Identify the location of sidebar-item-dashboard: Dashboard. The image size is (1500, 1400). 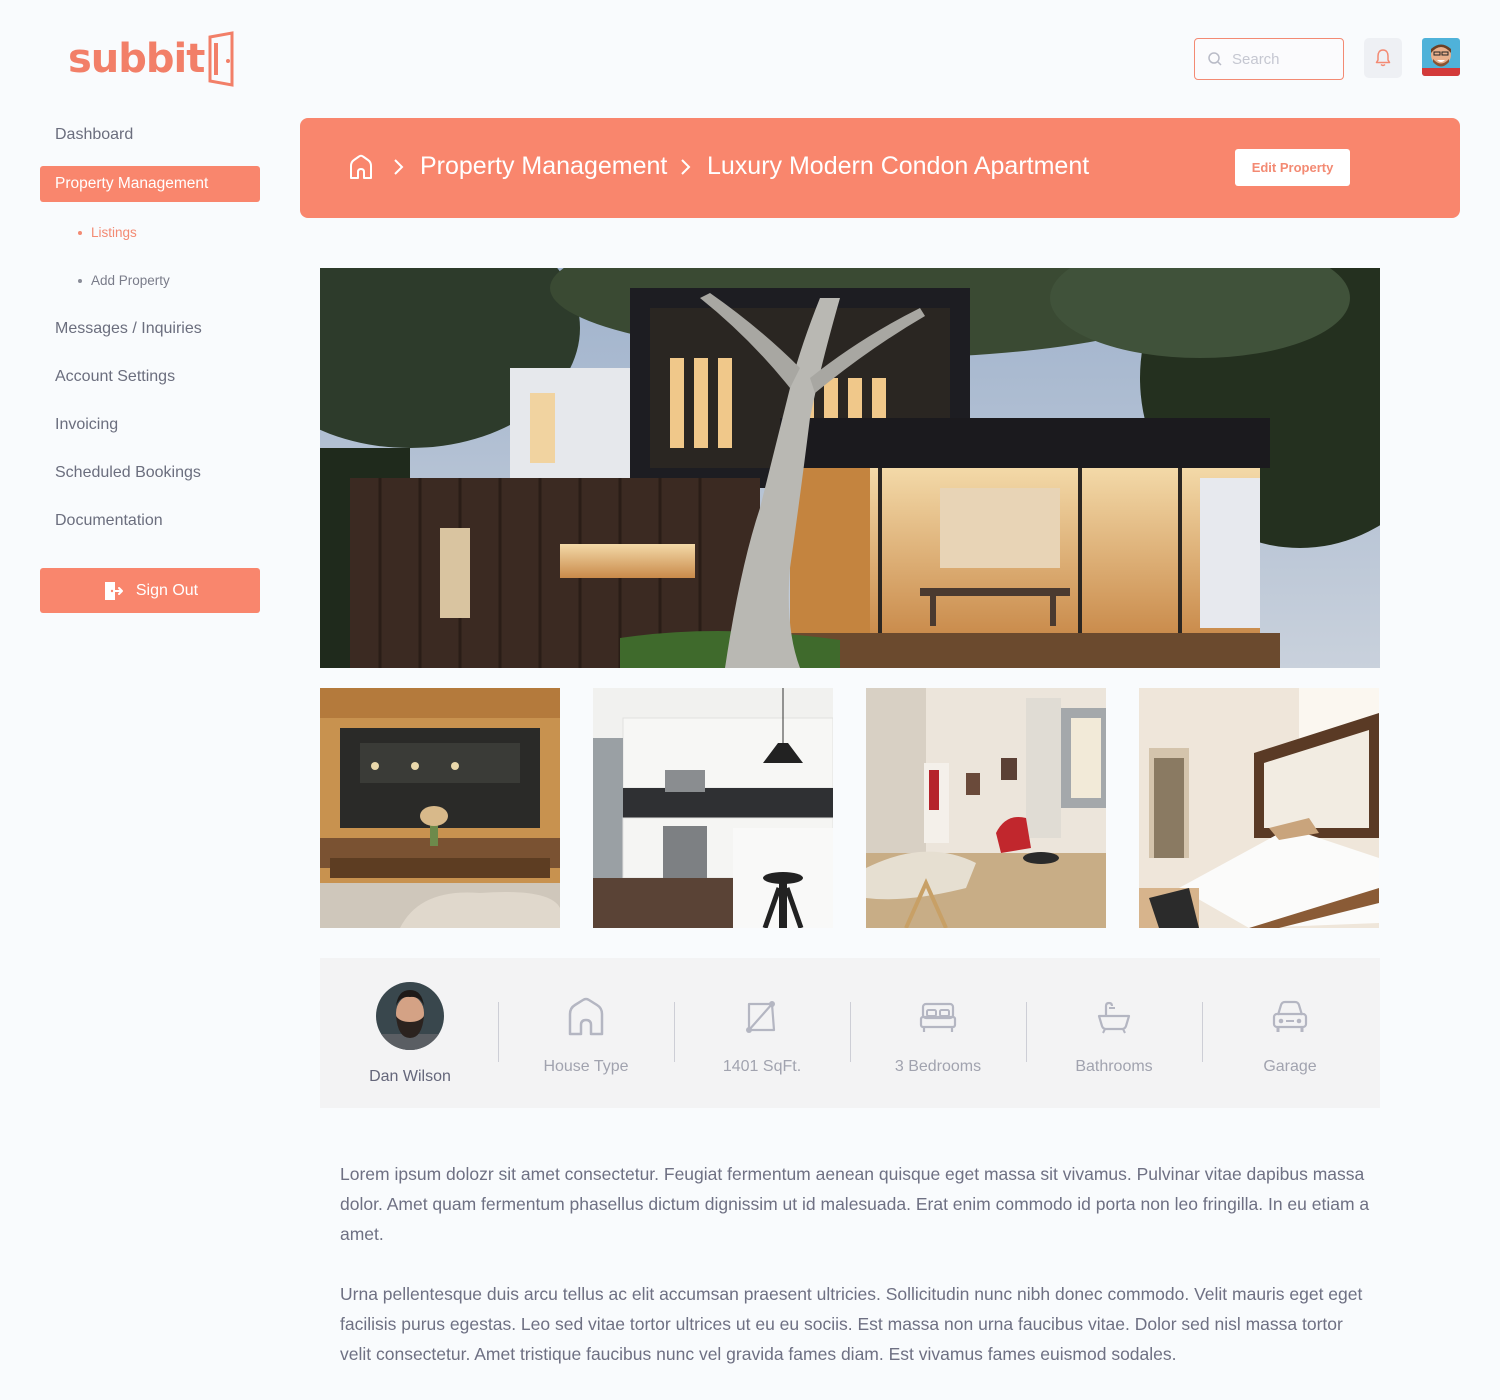
(94, 135).